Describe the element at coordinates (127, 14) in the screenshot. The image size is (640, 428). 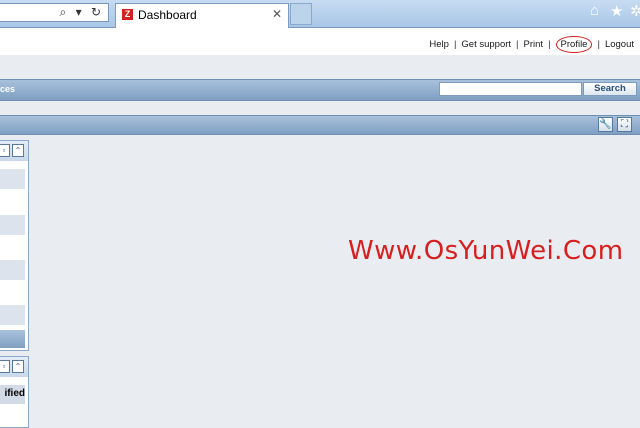
I see `site-favicon-icon: Z` at that location.